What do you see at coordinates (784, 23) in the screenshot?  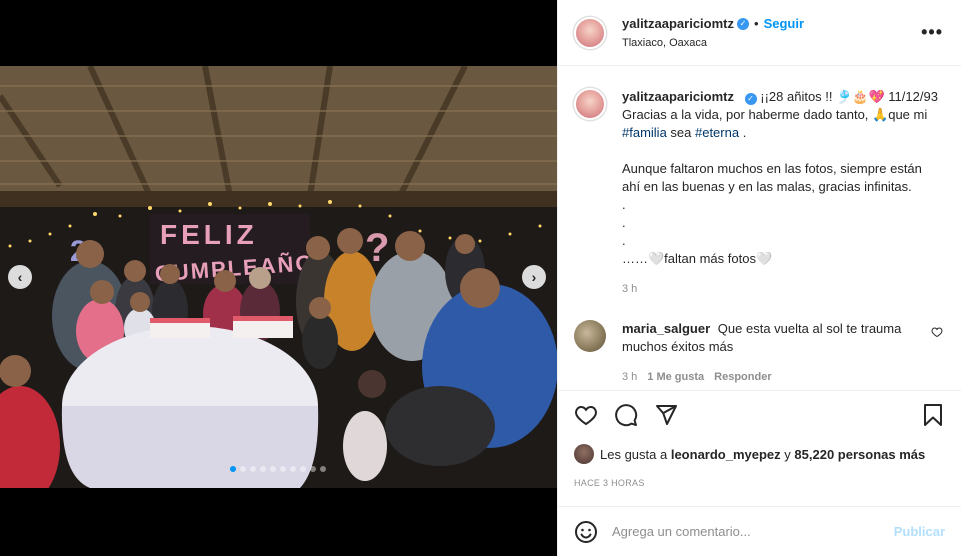 I see `follow-button: Seguir` at bounding box center [784, 23].